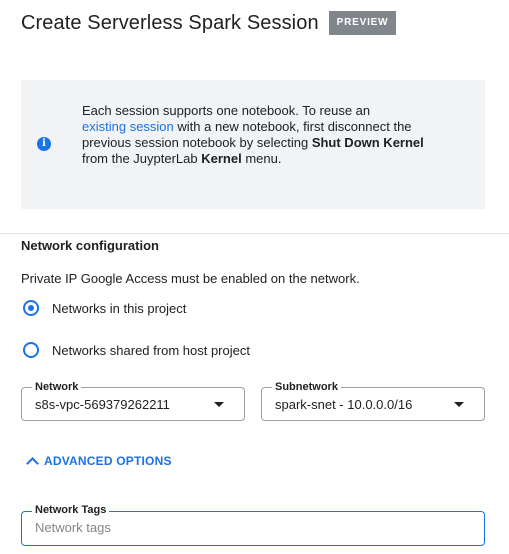 This screenshot has height=554, width=509. What do you see at coordinates (57, 387) in the screenshot?
I see `network-label: Network` at bounding box center [57, 387].